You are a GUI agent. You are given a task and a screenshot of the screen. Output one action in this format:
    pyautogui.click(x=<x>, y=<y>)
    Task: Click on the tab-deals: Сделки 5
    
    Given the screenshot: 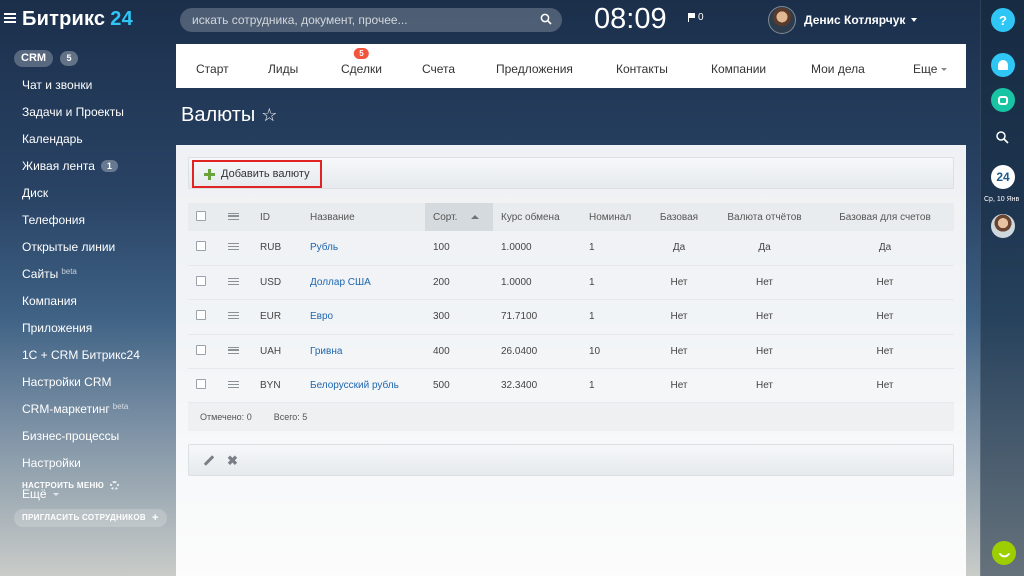 What is the action you would take?
    pyautogui.click(x=361, y=62)
    